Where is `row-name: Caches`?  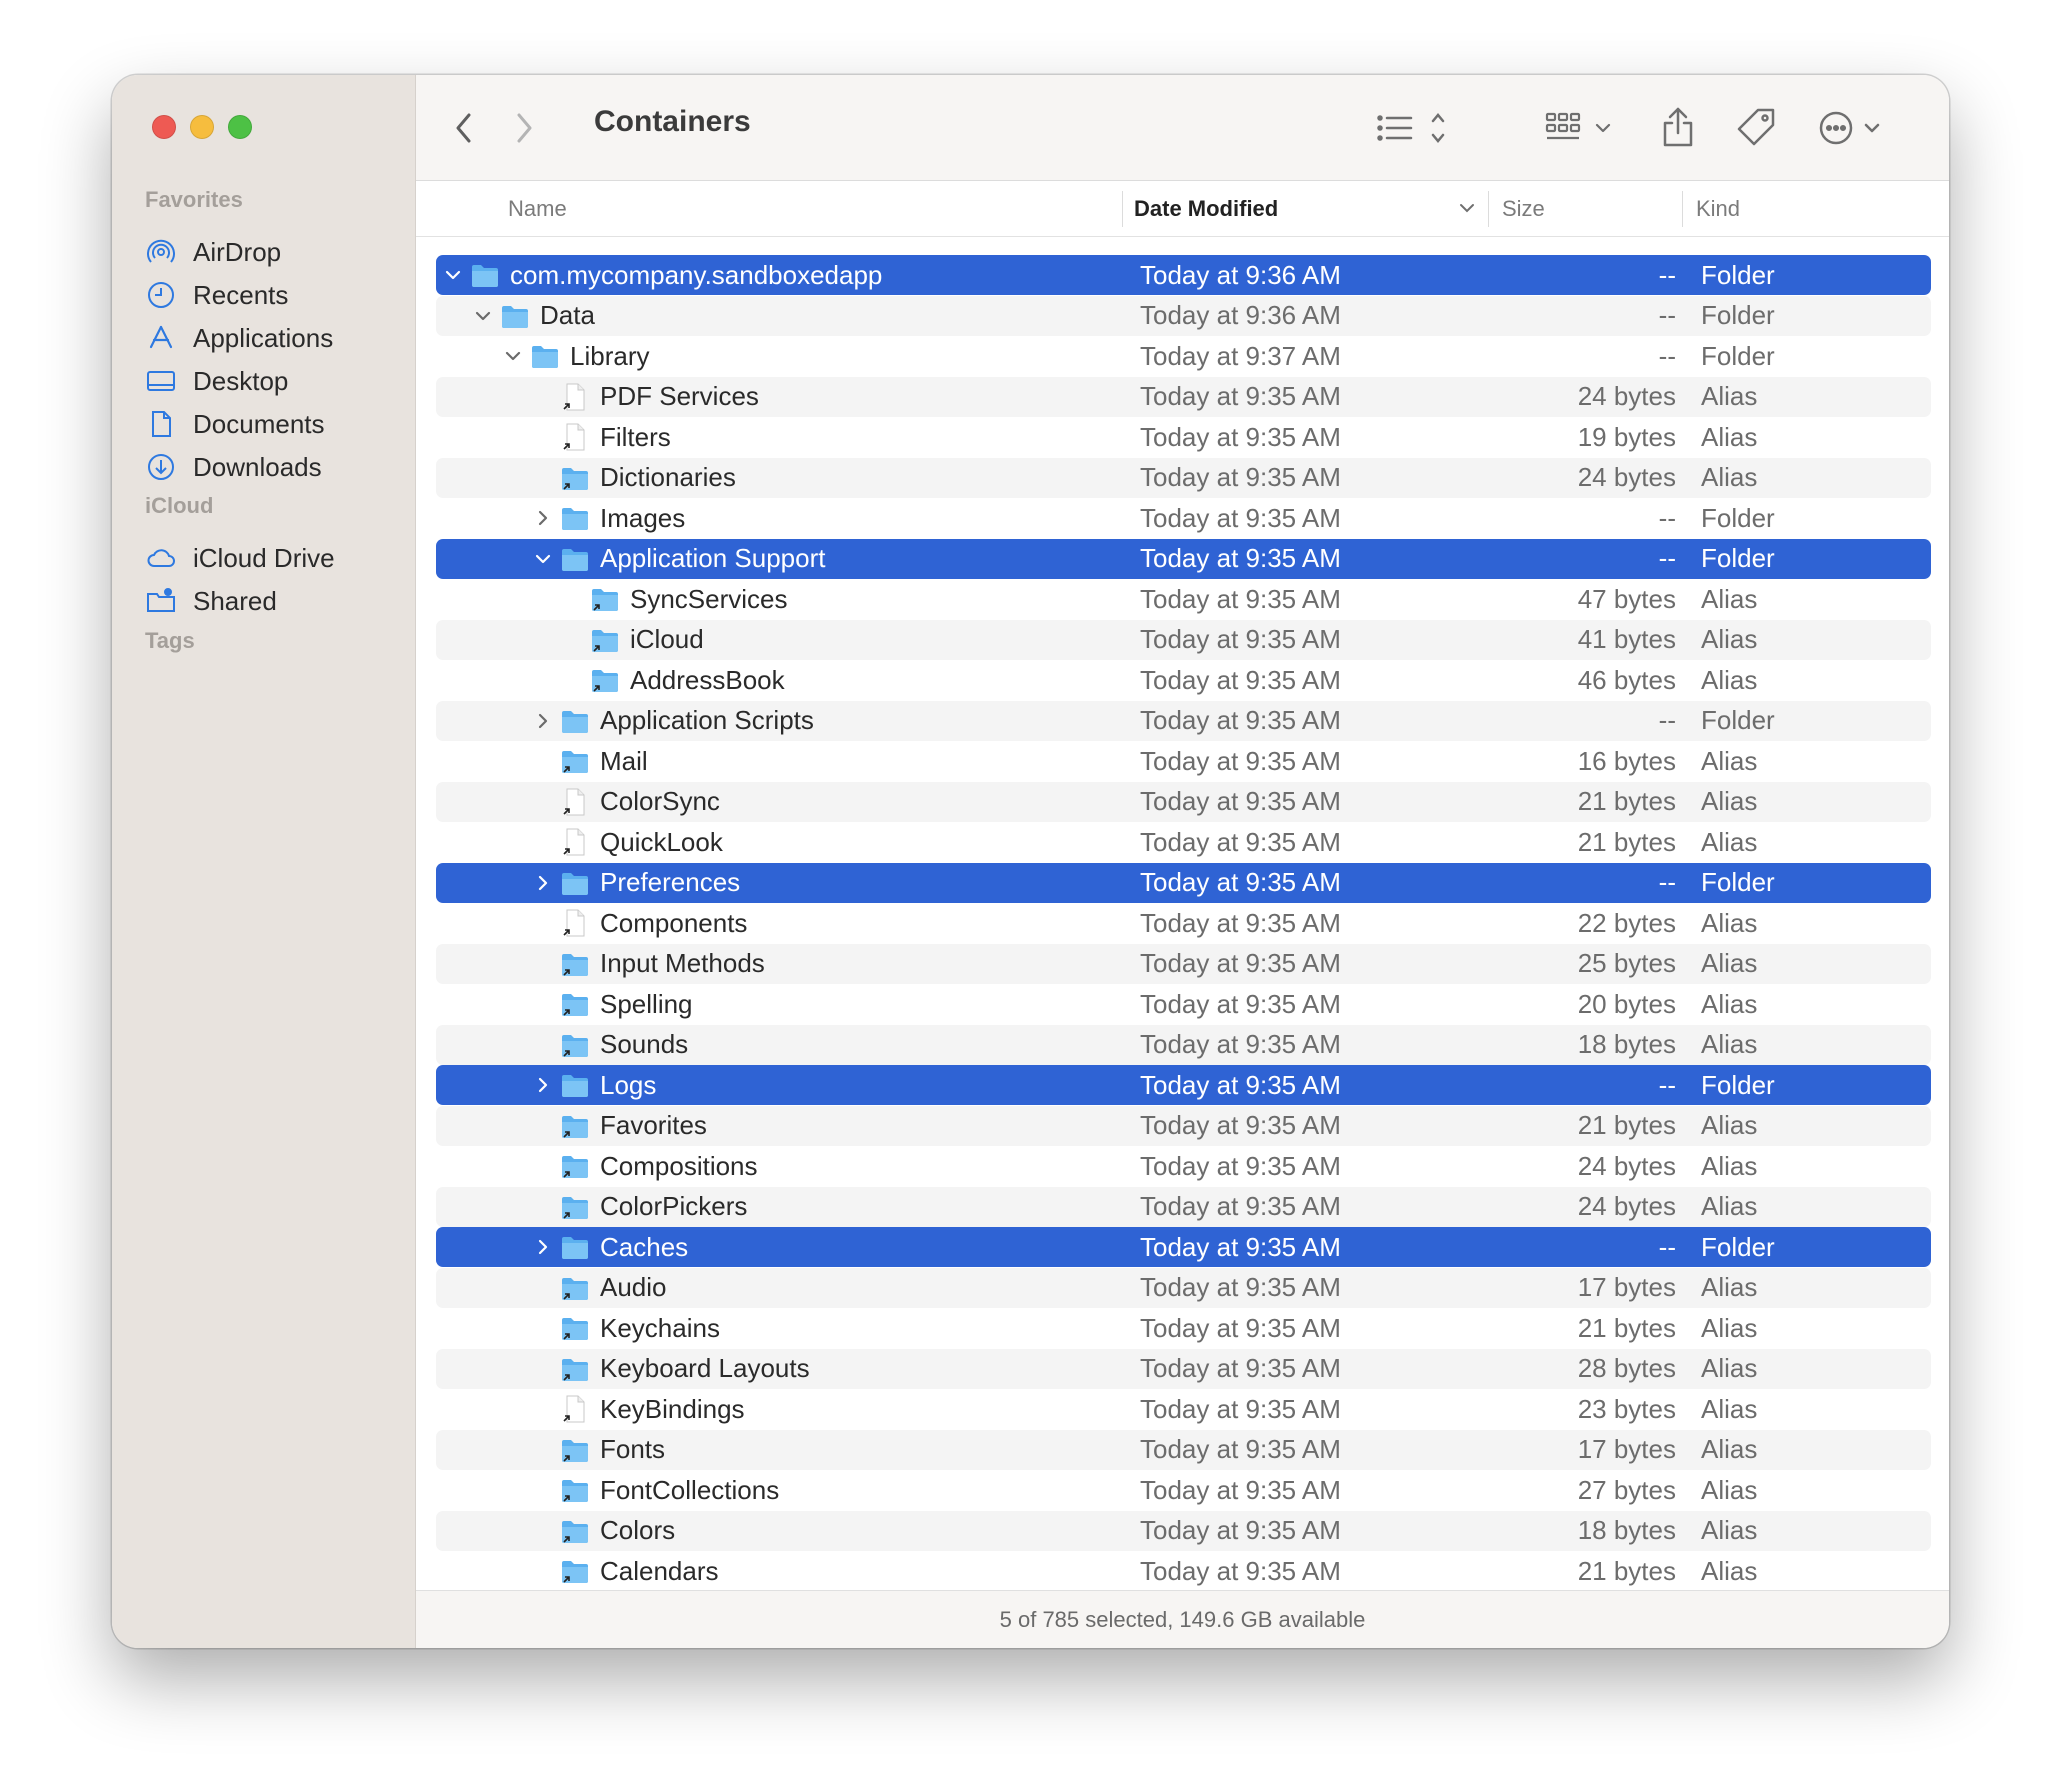 row-name: Caches is located at coordinates (644, 1246).